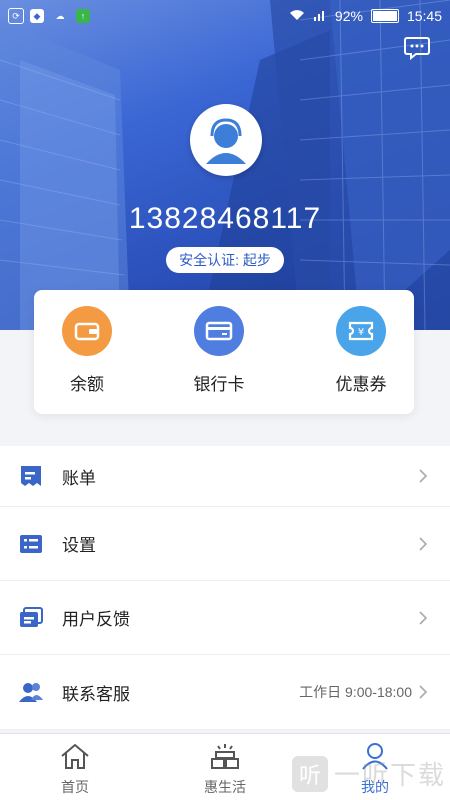  I want to click on menu-item-feedback: 用户反馈, so click(225, 618).